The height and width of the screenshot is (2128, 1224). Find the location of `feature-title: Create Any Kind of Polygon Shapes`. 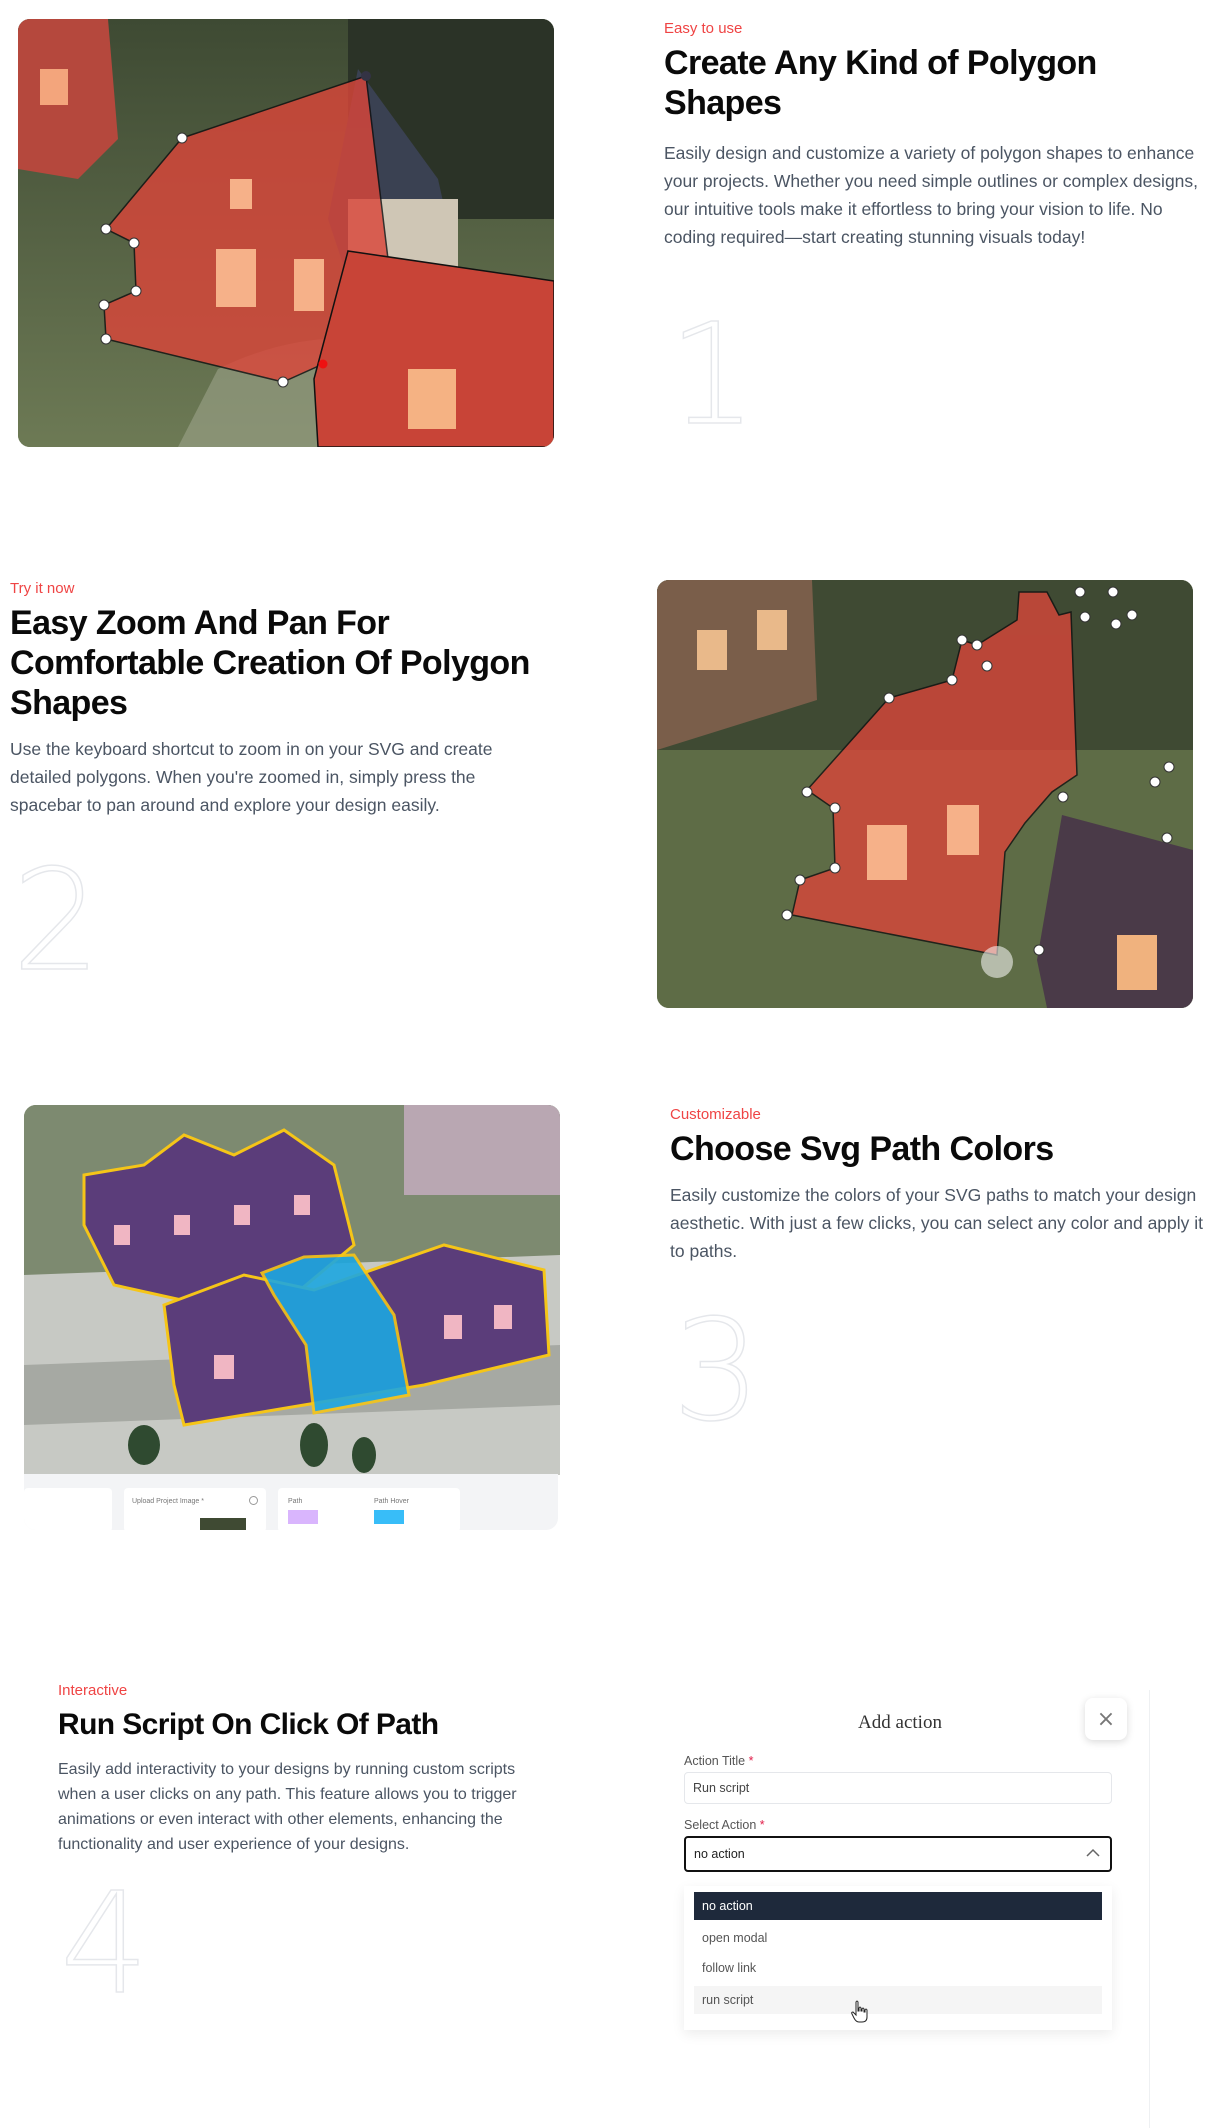

feature-title: Create Any Kind of Polygon Shapes is located at coordinates (880, 83).